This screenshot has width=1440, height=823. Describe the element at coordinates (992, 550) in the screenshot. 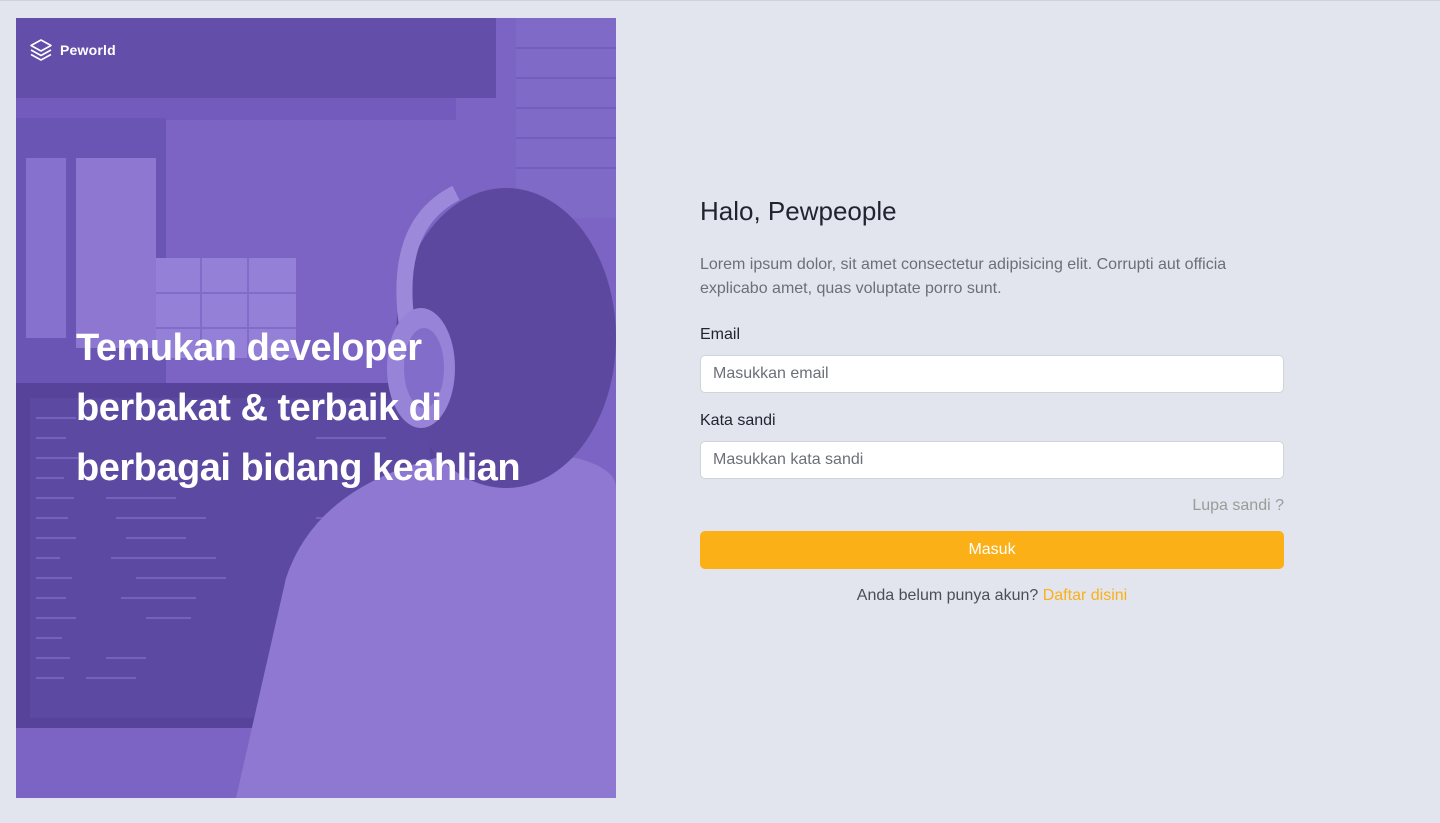

I see `login-button: Masuk` at that location.